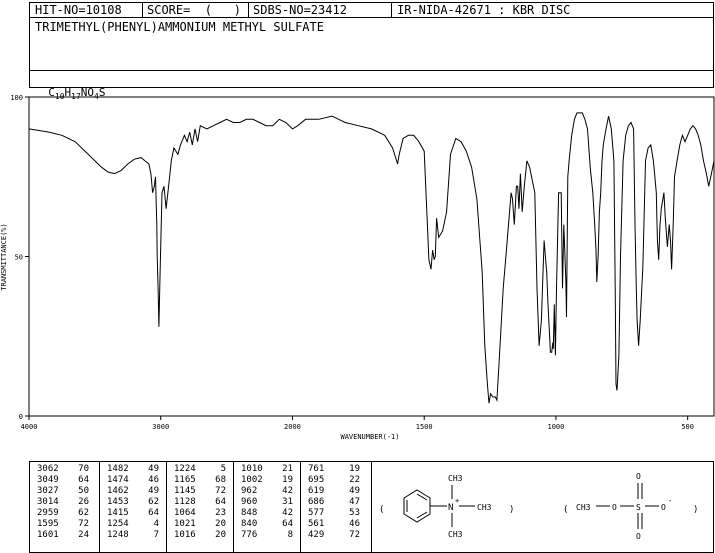 This screenshot has height=553, width=715. What do you see at coordinates (316, 535) in the screenshot?
I see `peak-wavenumber: 429` at bounding box center [316, 535].